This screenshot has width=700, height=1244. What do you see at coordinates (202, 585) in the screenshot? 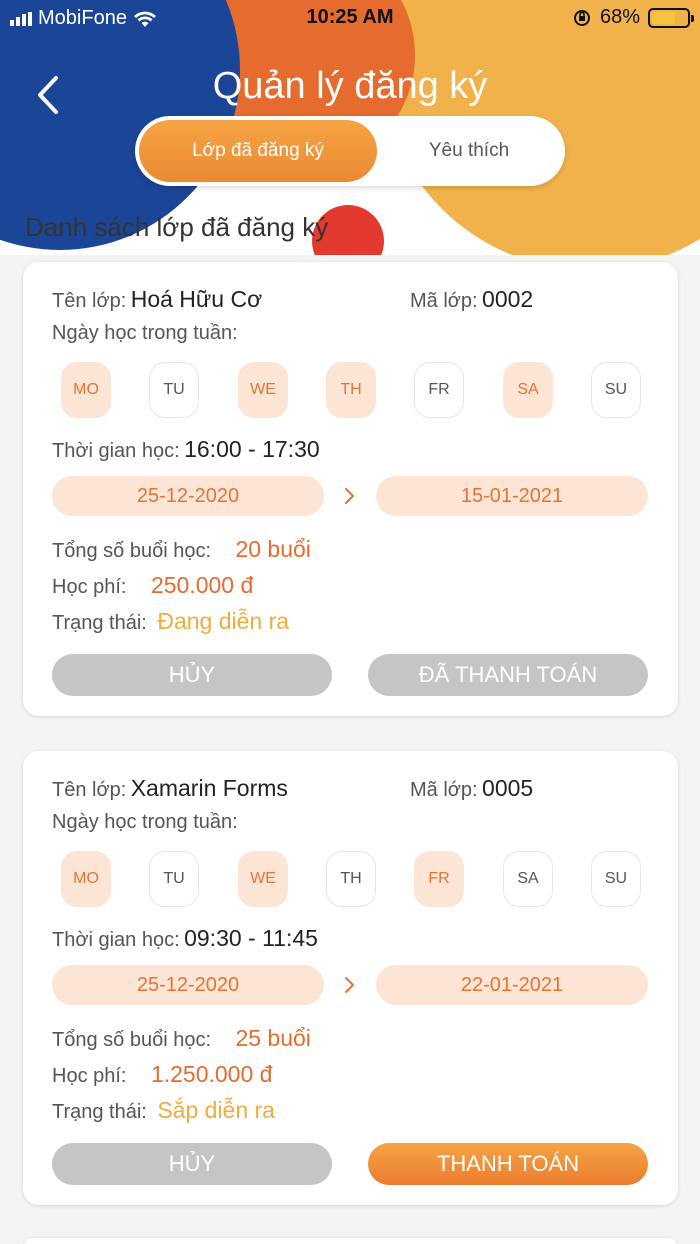
I see `fee-value: 250.000 đ` at bounding box center [202, 585].